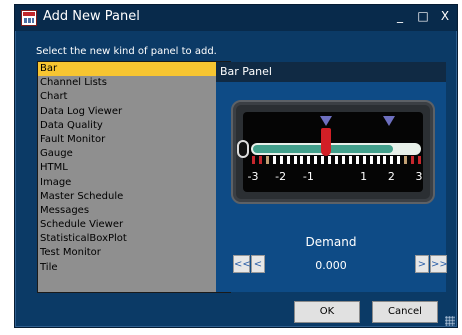 The image size is (462, 335). I want to click on gauge-face: -3 -2 -1 1 2 3, so click(330, 152).